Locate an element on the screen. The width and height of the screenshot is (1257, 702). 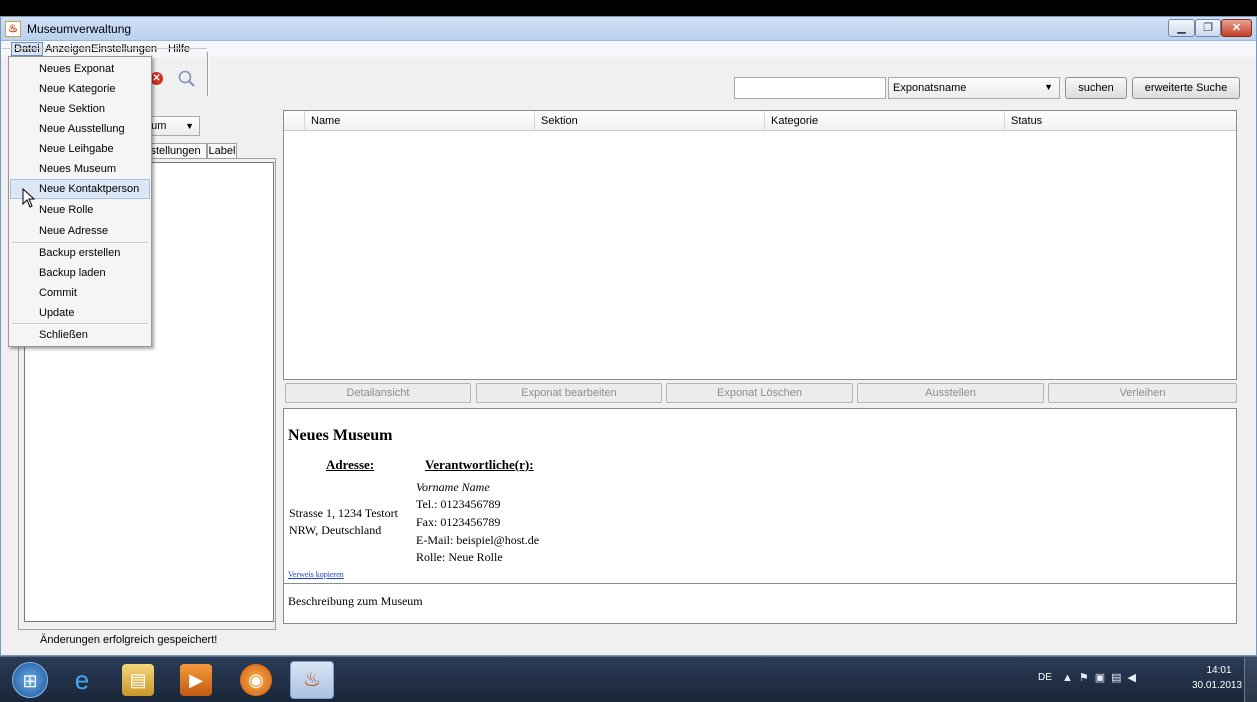
search-field-value: Exponatsname is located at coordinates (930, 88).